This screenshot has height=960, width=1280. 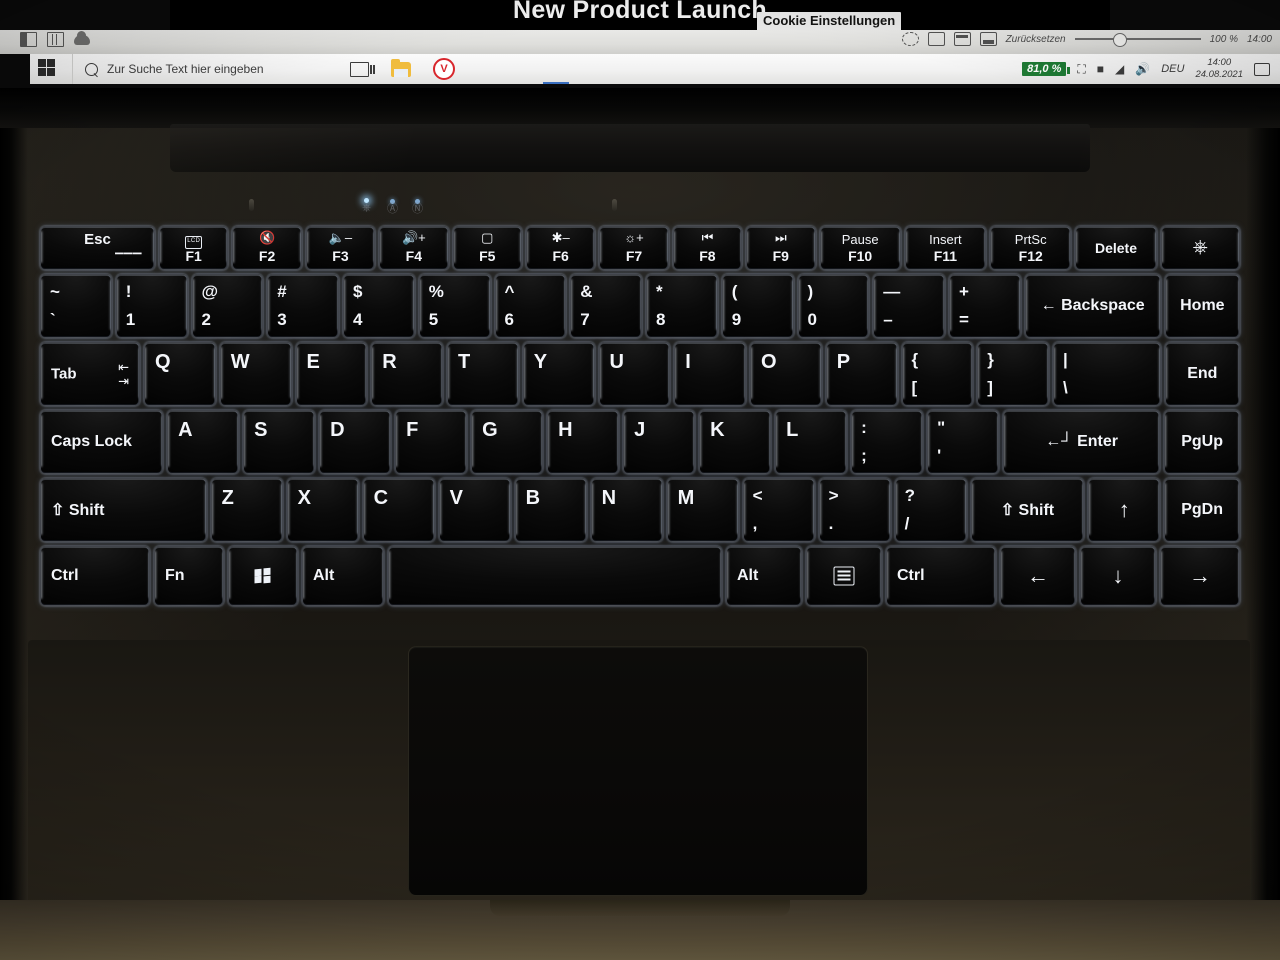 What do you see at coordinates (861, 374) in the screenshot?
I see `key-p: P` at bounding box center [861, 374].